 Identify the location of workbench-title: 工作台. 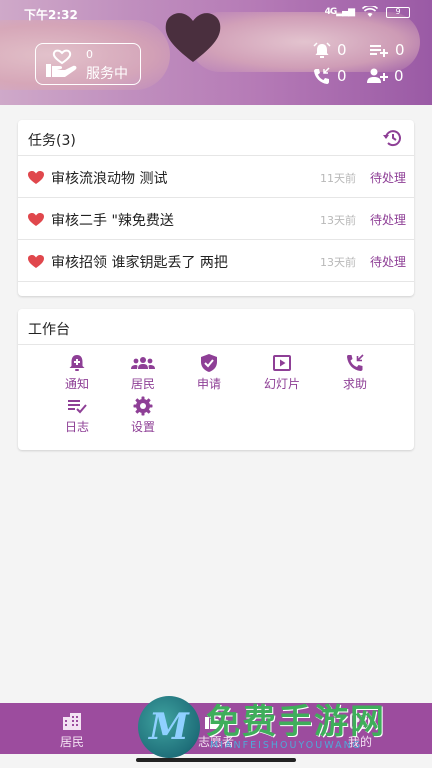
(49, 330).